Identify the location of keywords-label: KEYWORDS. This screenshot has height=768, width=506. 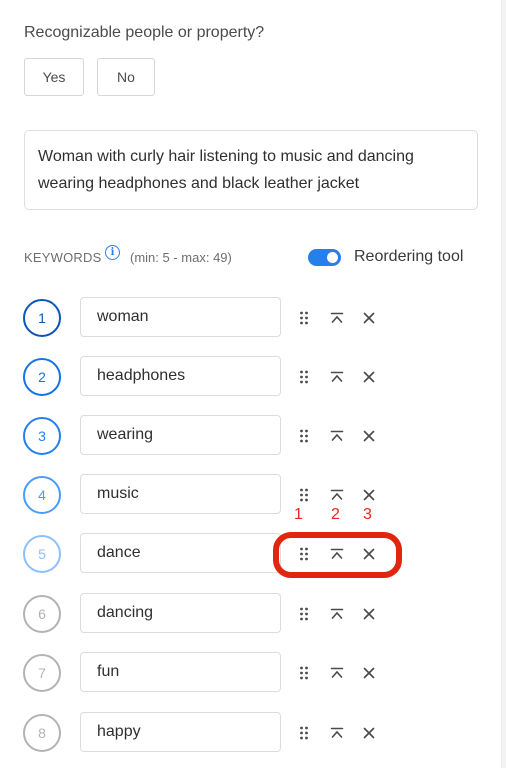
(63, 257).